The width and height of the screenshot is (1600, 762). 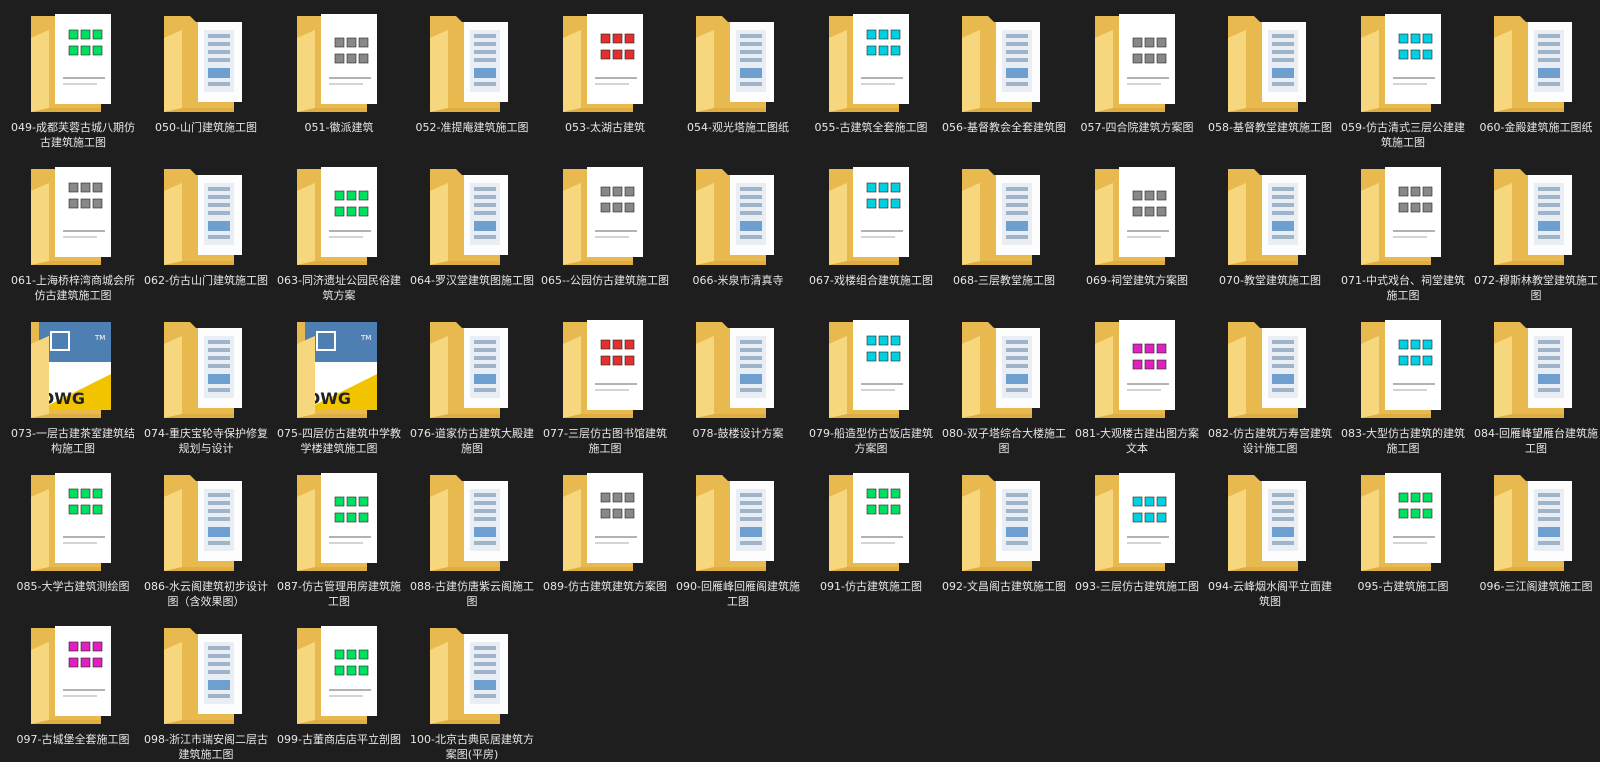 I want to click on folder-label: 085-大学古建筑测绘图, so click(x=73, y=586).